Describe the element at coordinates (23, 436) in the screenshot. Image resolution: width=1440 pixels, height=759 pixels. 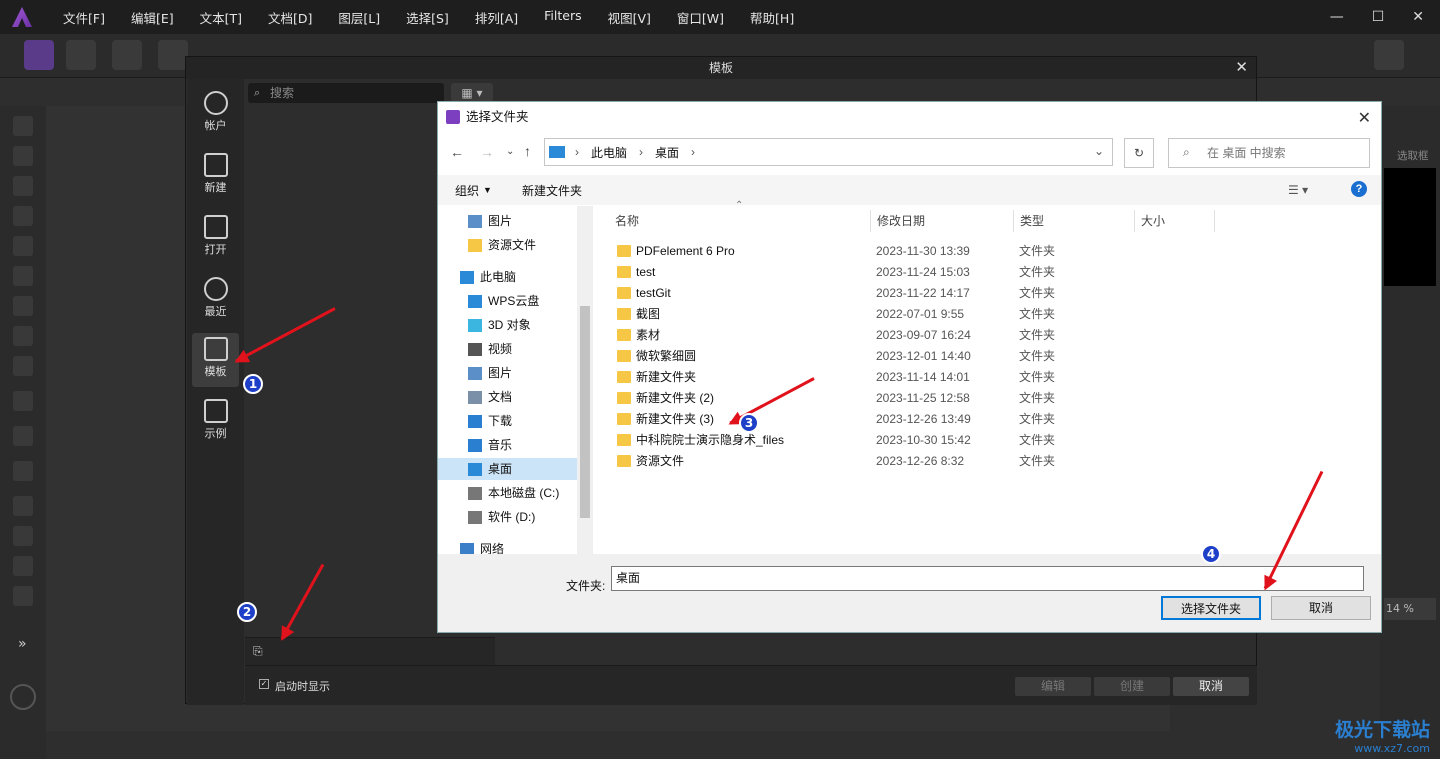
I see `clone-brush-icon` at that location.